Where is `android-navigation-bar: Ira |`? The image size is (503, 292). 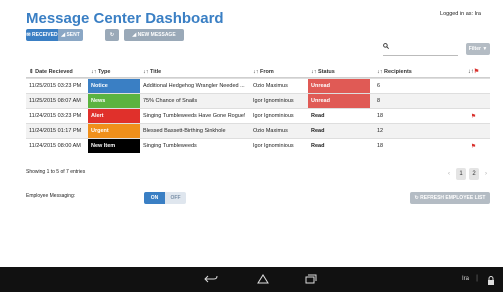
android-navigation-bar: Ira | is located at coordinates (251, 279).